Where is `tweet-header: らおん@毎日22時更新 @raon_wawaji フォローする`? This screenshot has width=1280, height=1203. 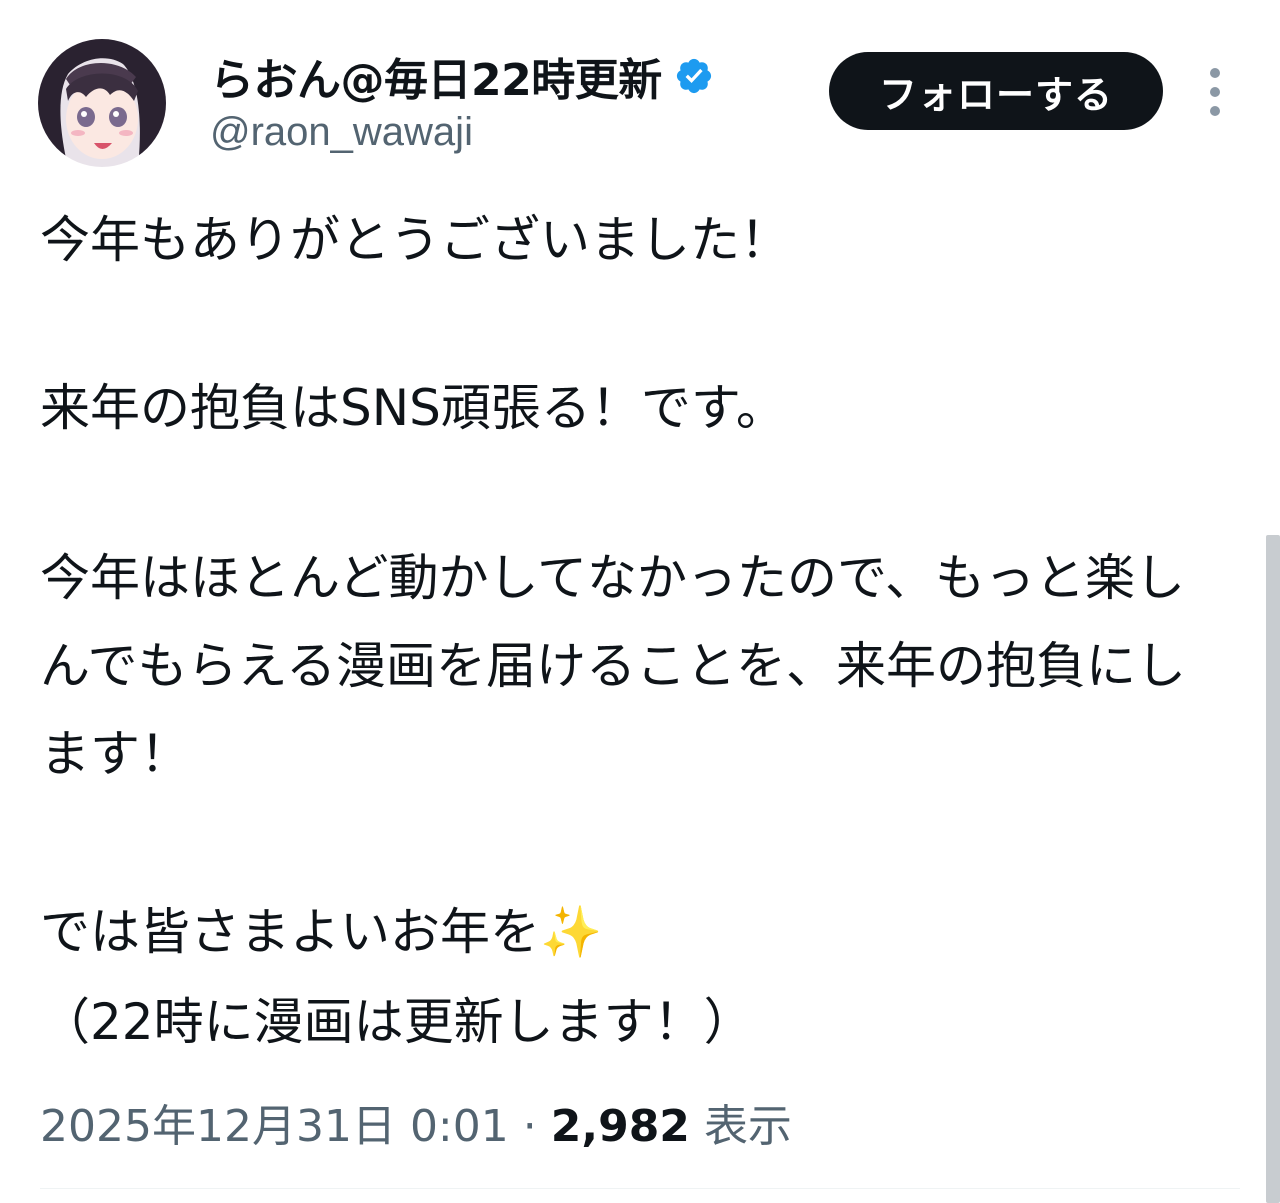
tweet-header: らおん@毎日22時更新 @raon_wawaji フォローする is located at coordinates (640, 90).